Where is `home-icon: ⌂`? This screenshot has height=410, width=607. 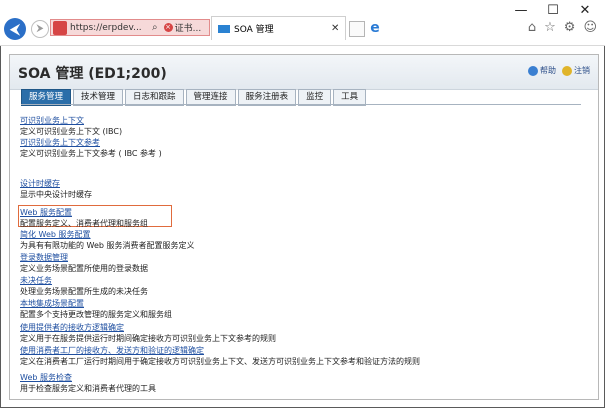 home-icon: ⌂ is located at coordinates (532, 27).